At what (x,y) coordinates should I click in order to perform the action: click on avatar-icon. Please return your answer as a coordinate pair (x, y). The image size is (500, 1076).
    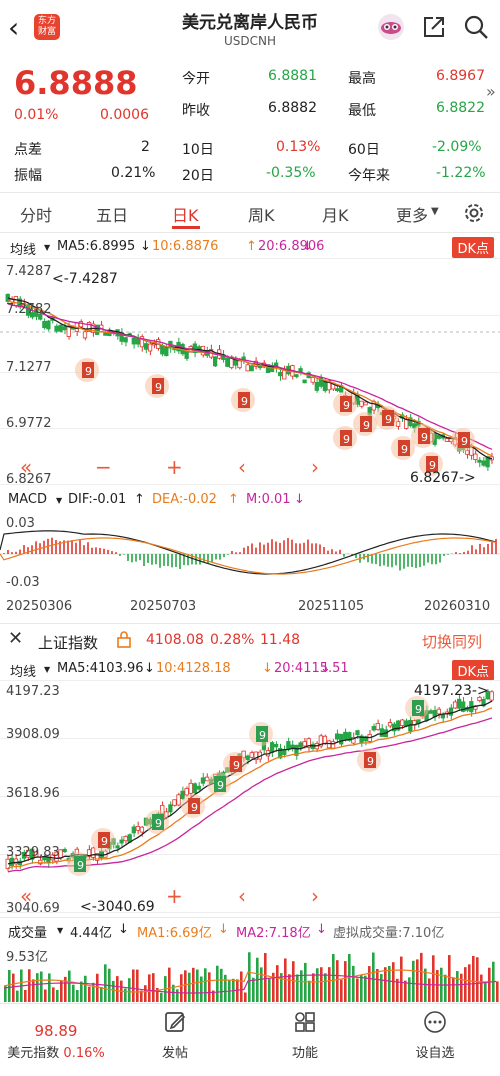
    Looking at the image, I should click on (391, 27).